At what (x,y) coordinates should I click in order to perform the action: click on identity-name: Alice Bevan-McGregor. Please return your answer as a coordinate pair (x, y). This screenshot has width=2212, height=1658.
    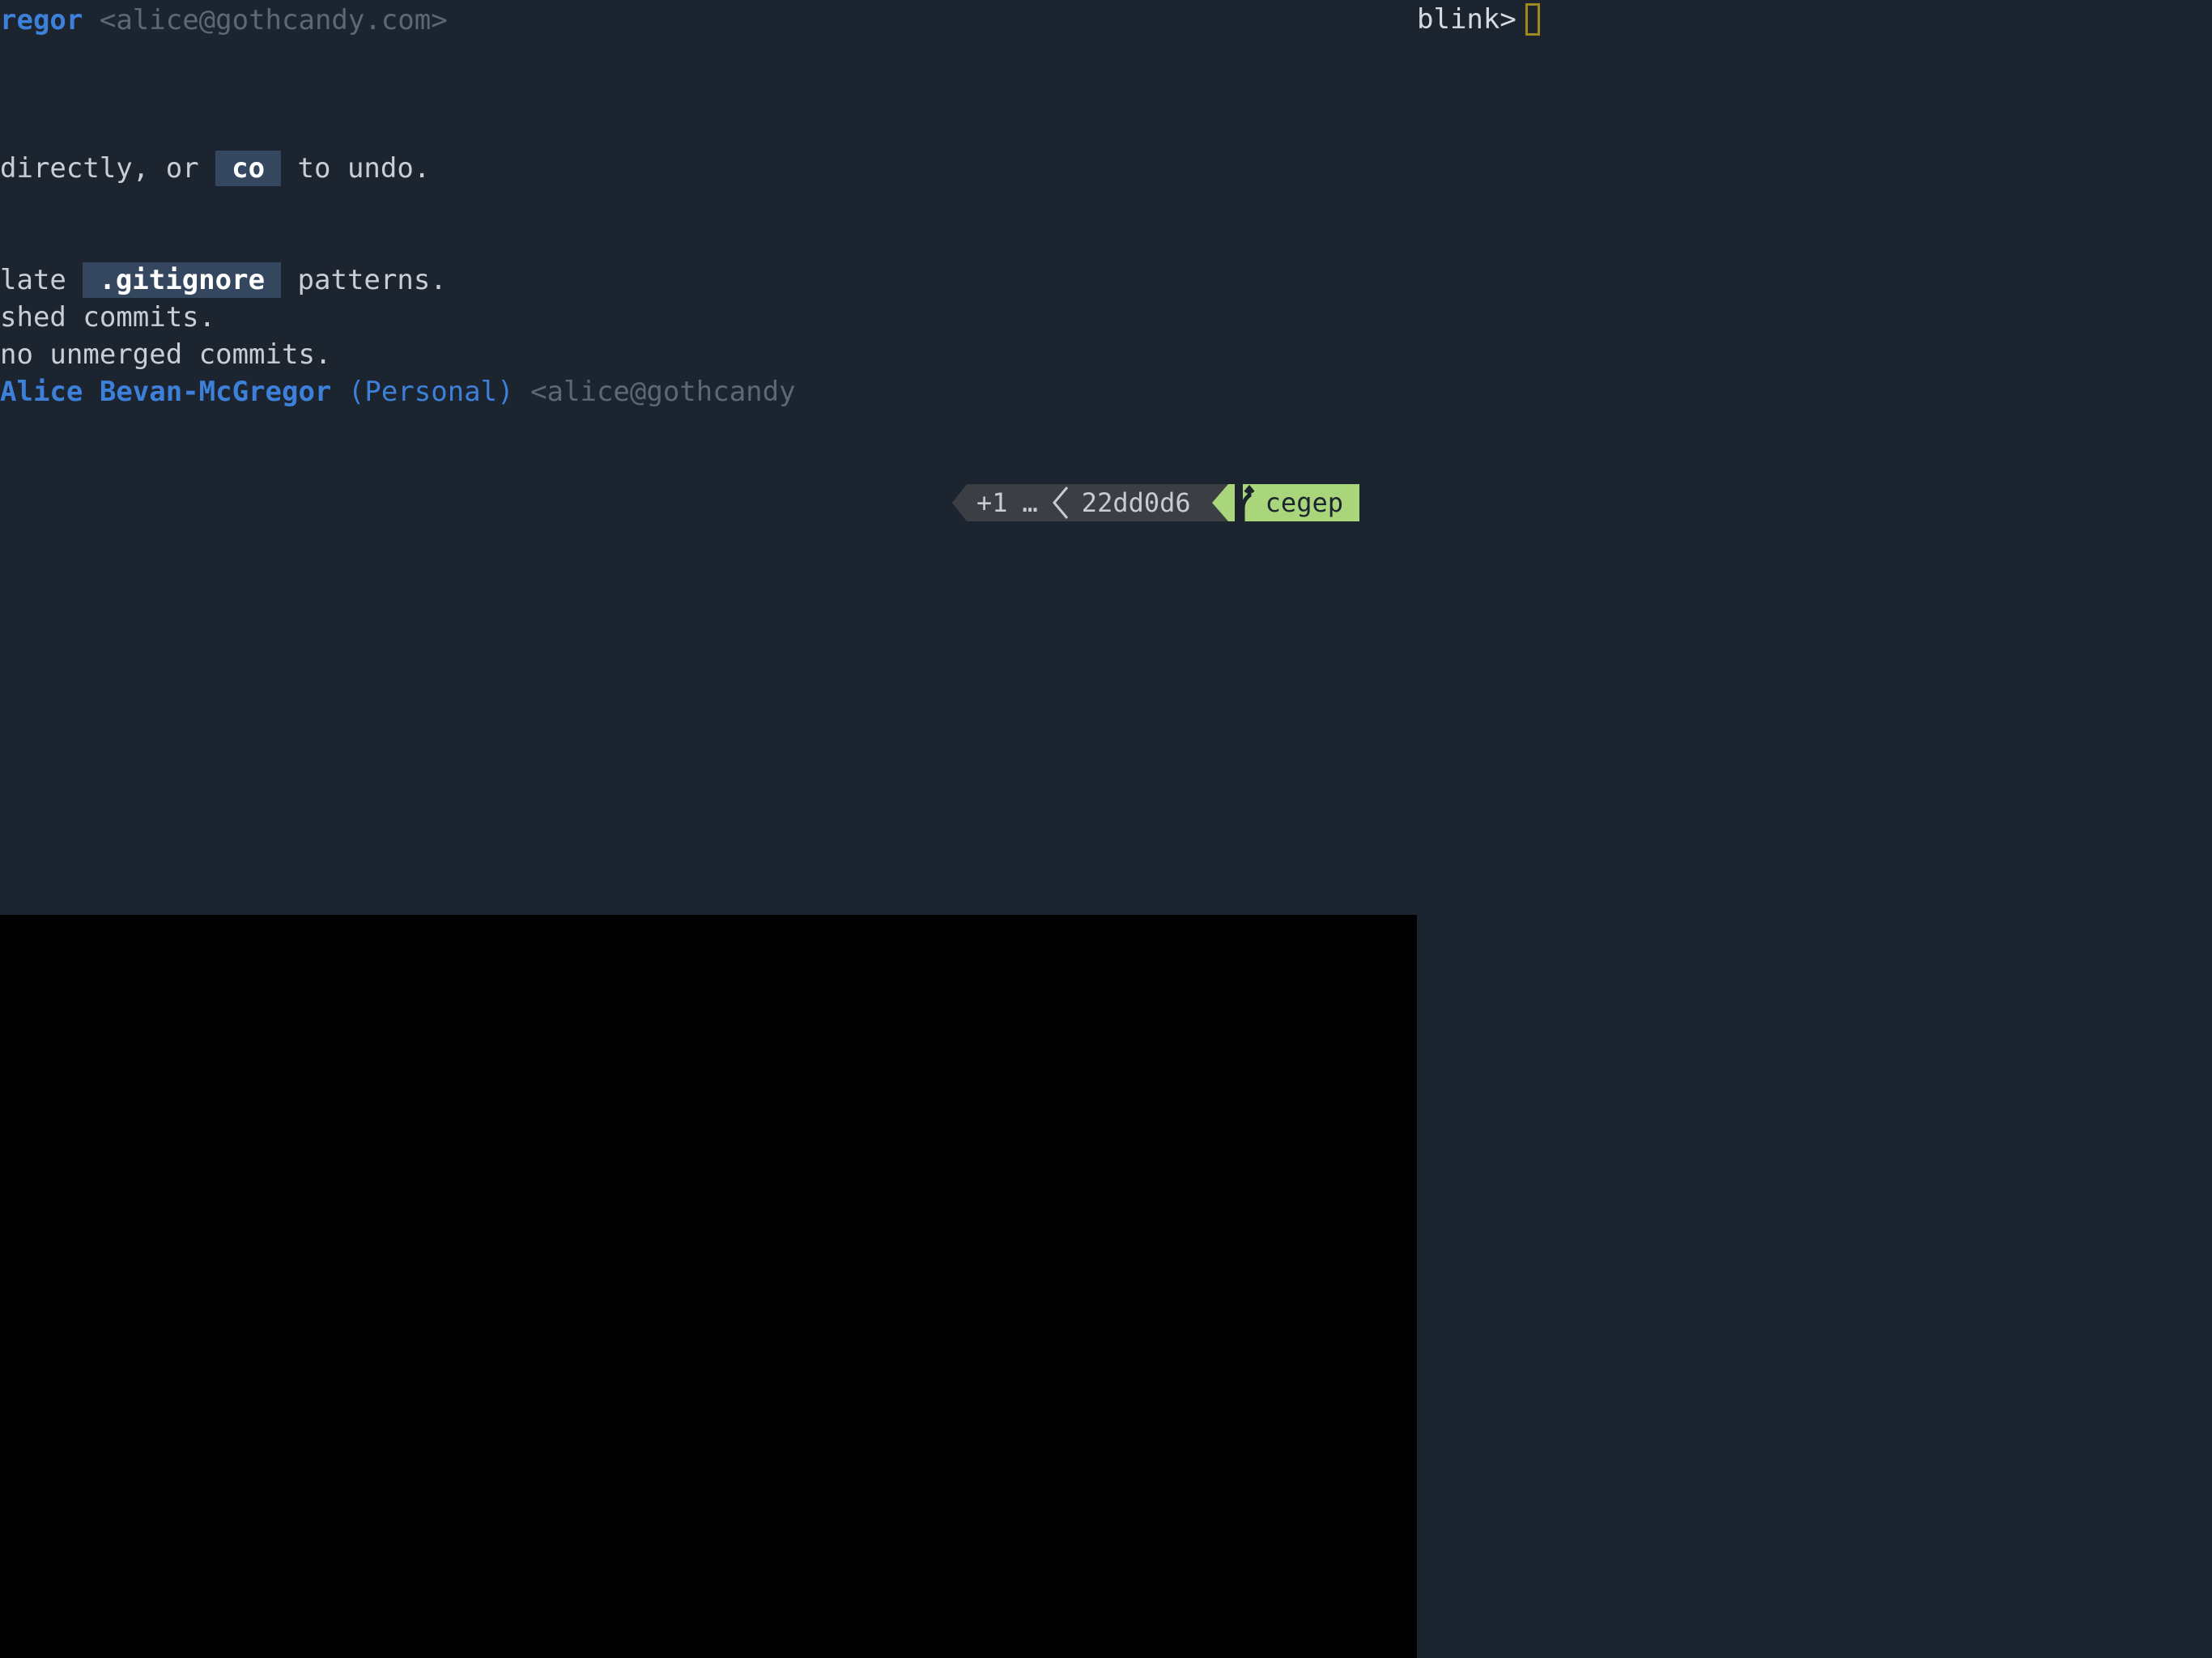
    Looking at the image, I should click on (166, 392).